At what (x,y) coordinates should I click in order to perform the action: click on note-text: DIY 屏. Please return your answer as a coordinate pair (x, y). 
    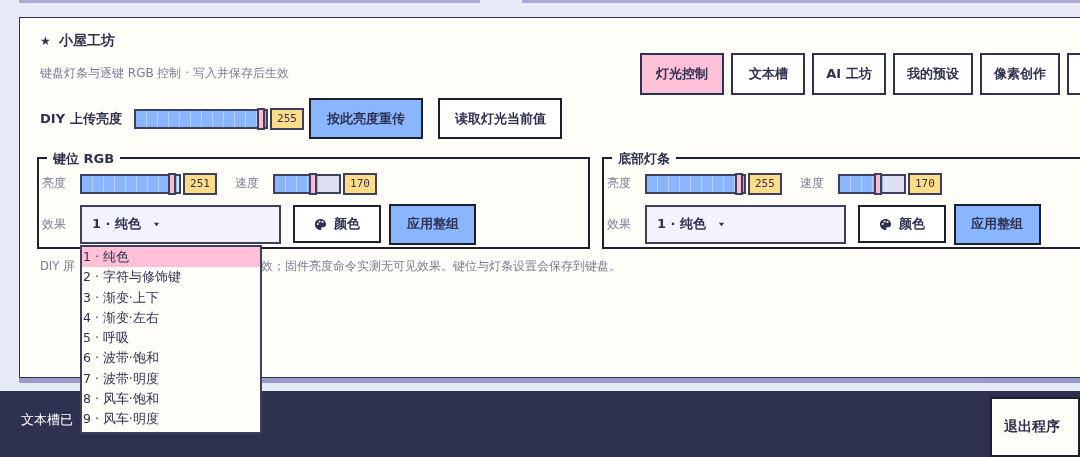
    Looking at the image, I should click on (58, 266).